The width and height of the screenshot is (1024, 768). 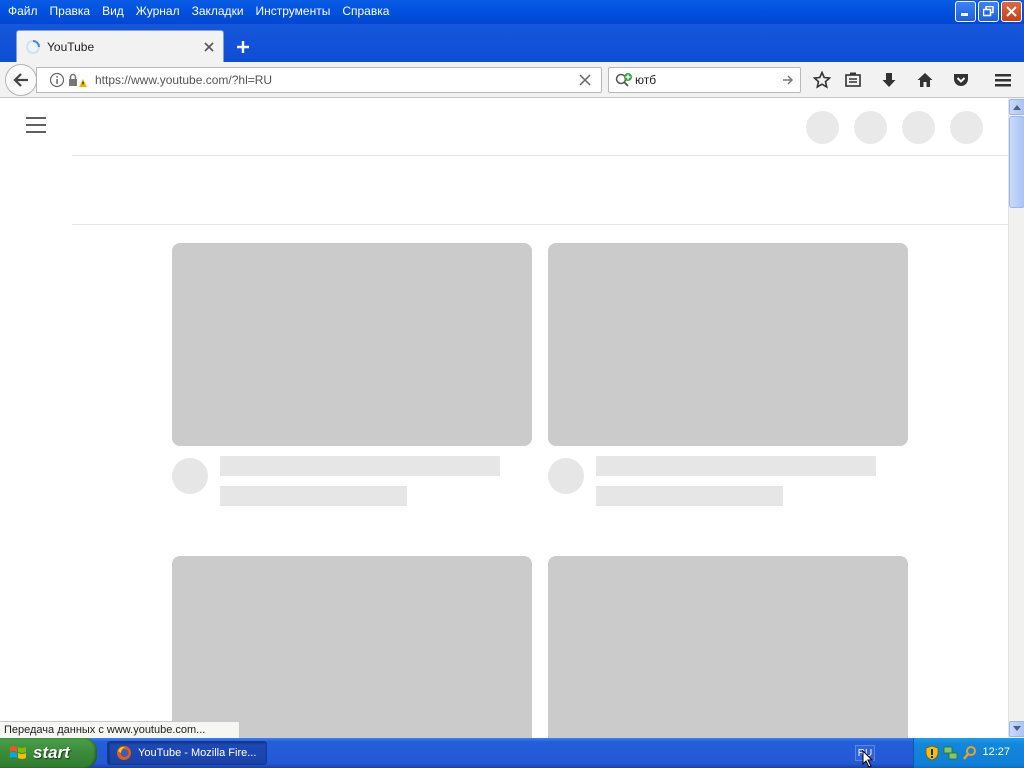 What do you see at coordinates (23, 11) in the screenshot?
I see `menu-file: Файл` at bounding box center [23, 11].